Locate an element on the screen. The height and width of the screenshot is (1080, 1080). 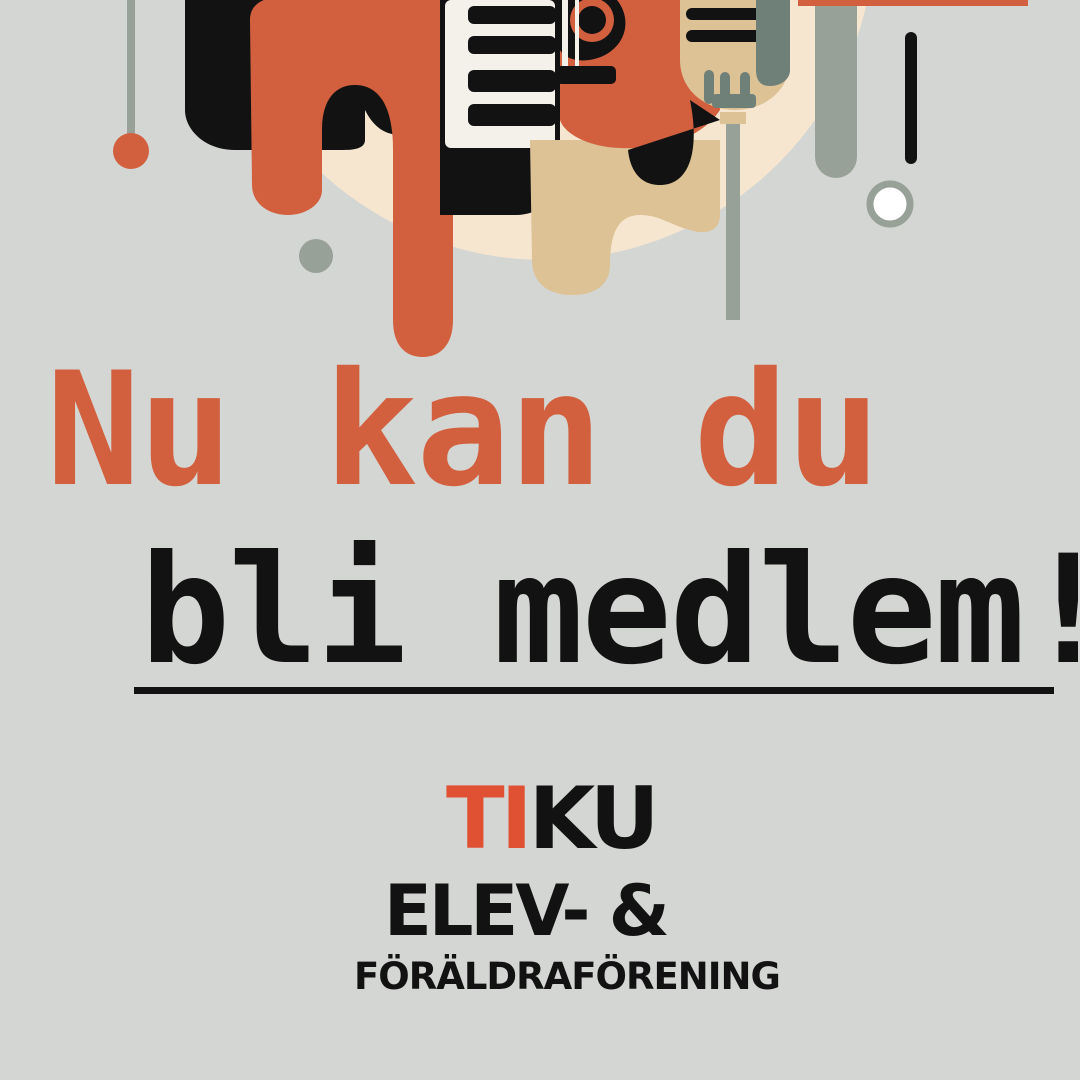
ring is located at coordinates (890, 204).